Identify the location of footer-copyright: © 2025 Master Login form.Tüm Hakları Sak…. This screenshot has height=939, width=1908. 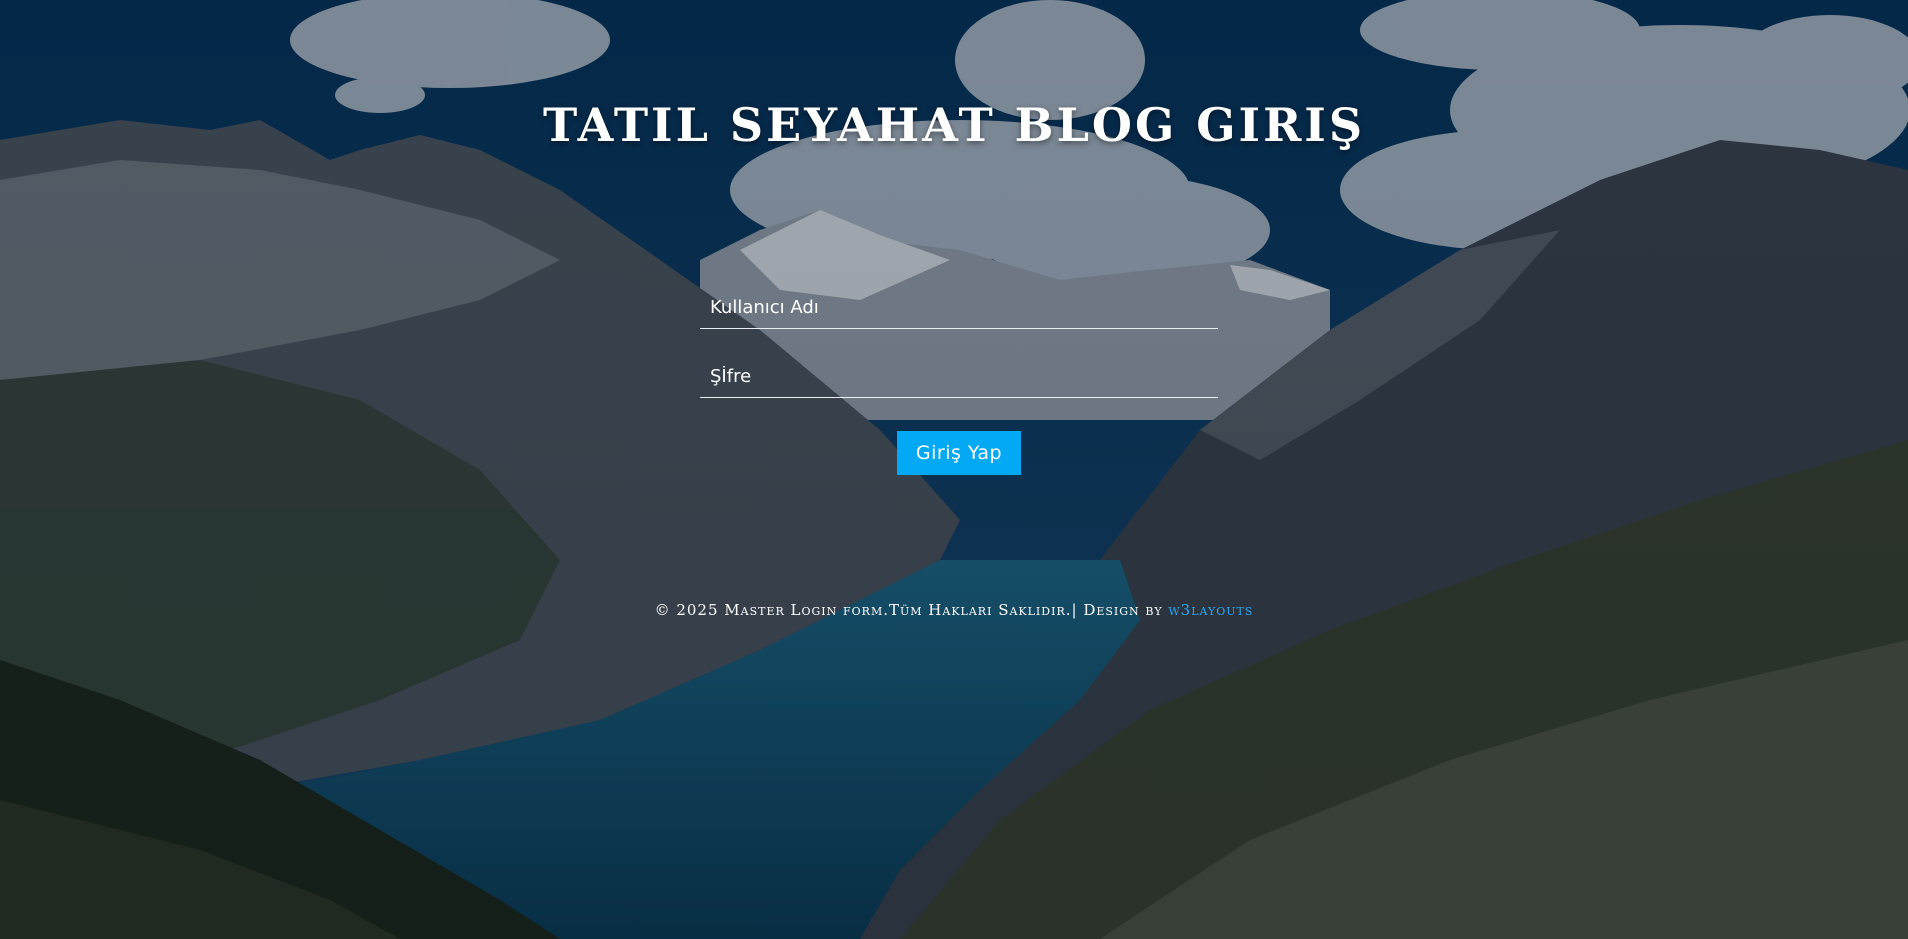
(954, 610).